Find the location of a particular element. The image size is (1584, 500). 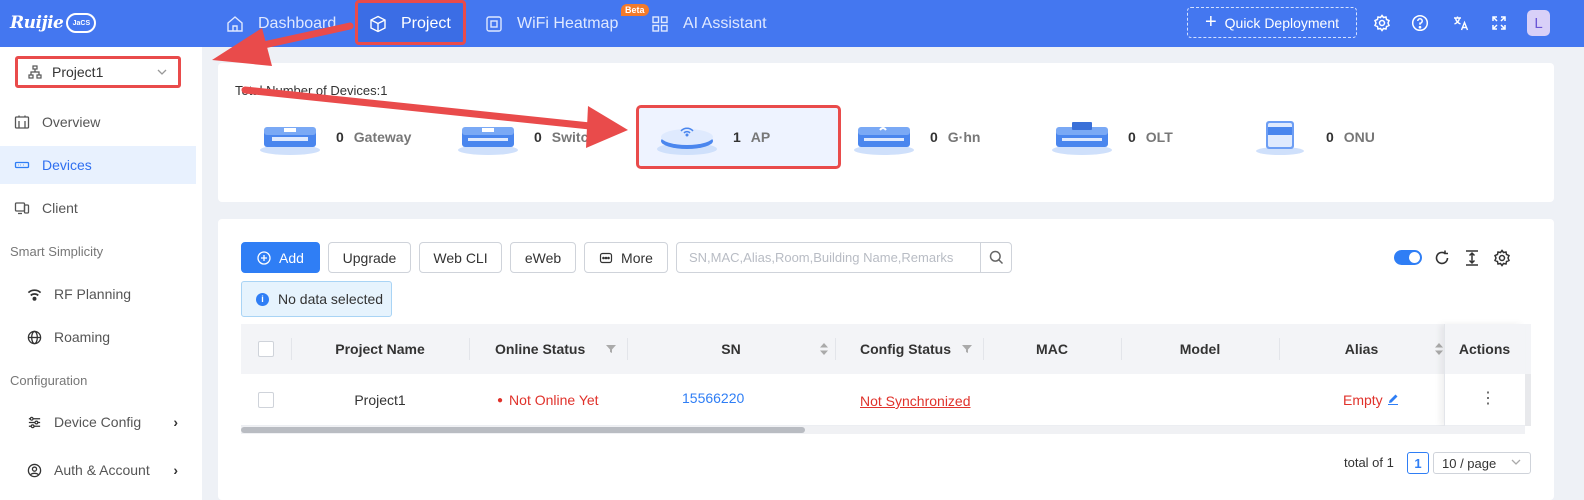

nav-ai-assistant: AI Assistant is located at coordinates (709, 23).